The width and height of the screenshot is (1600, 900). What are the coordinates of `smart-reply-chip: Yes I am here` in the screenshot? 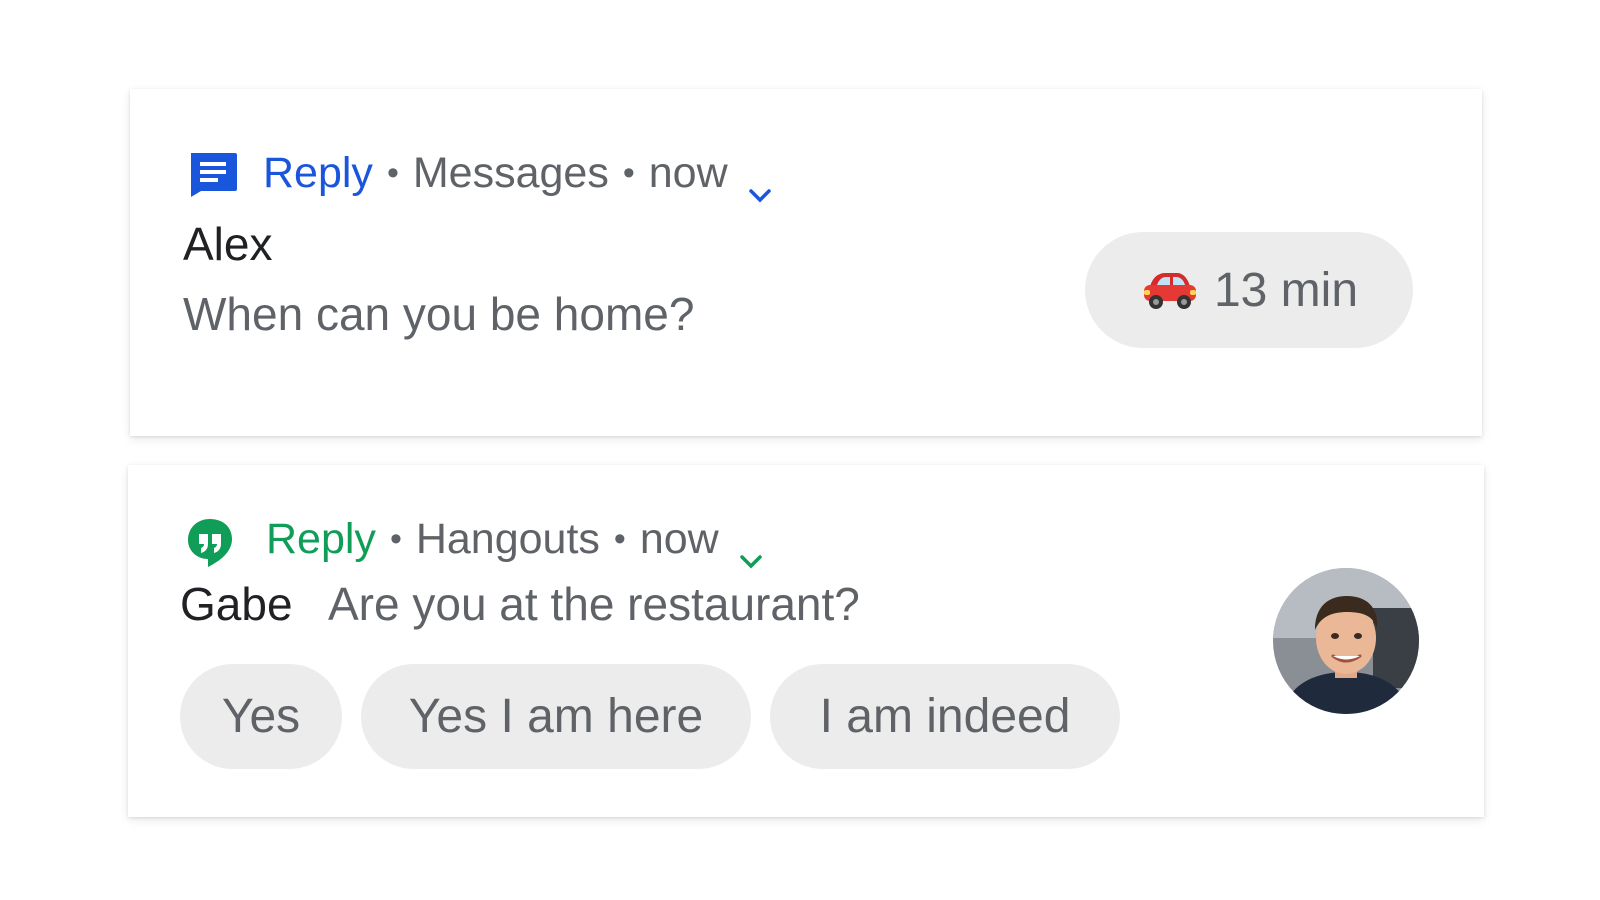 It's located at (556, 716).